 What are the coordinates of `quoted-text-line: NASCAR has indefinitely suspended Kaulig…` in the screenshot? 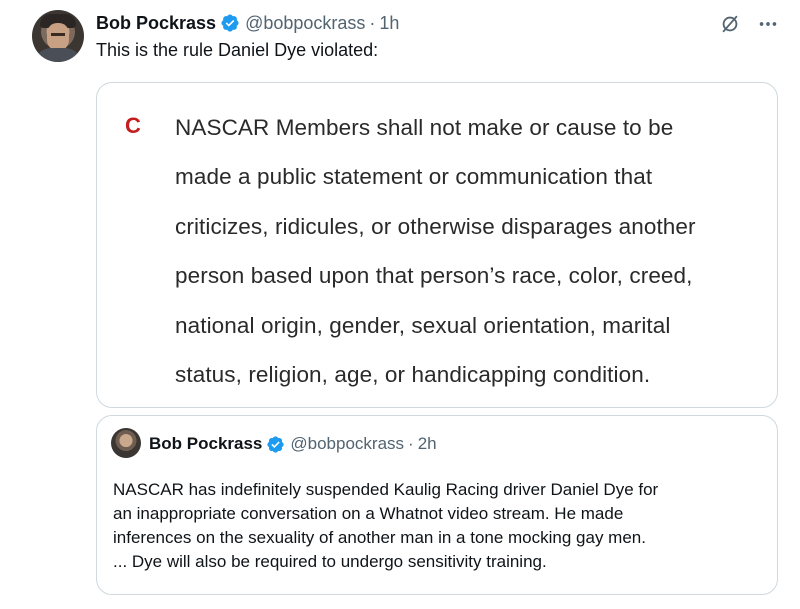 It's located at (386, 489).